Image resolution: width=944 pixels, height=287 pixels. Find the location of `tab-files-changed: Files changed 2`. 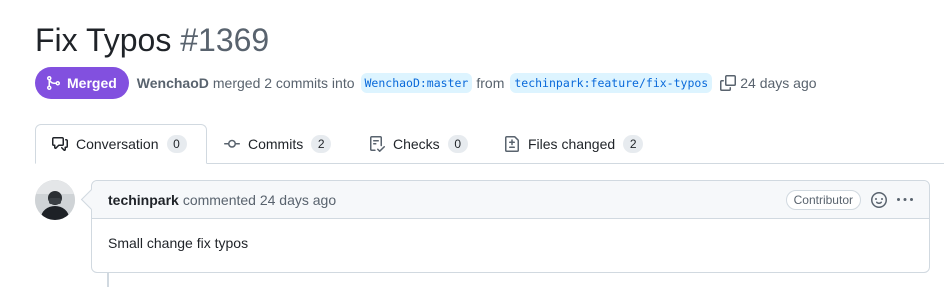

tab-files-changed: Files changed 2 is located at coordinates (574, 144).